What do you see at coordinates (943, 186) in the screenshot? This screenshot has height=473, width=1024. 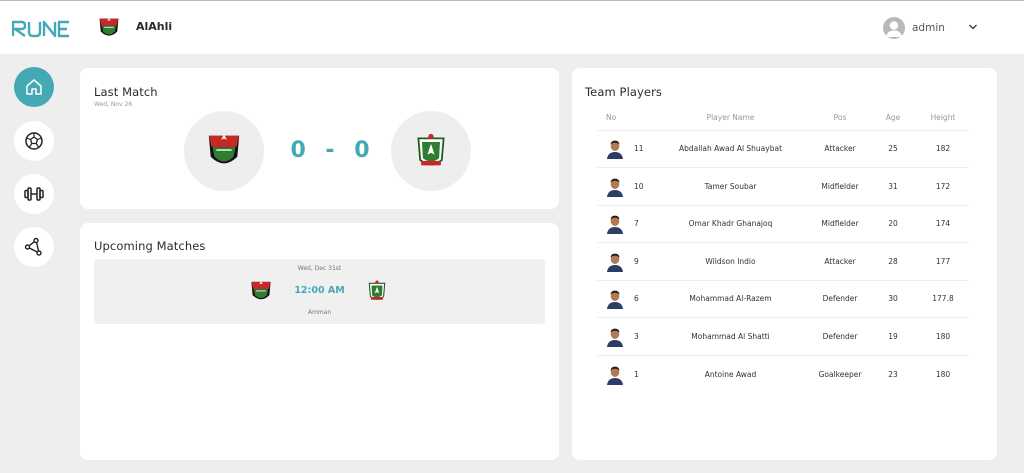 I see `player-height: 172` at bounding box center [943, 186].